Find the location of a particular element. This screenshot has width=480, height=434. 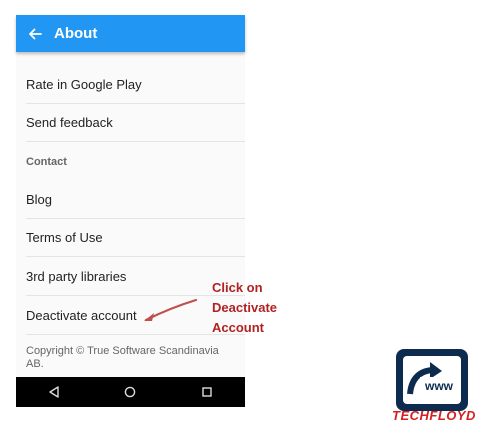

recents-square-icon is located at coordinates (207, 392).